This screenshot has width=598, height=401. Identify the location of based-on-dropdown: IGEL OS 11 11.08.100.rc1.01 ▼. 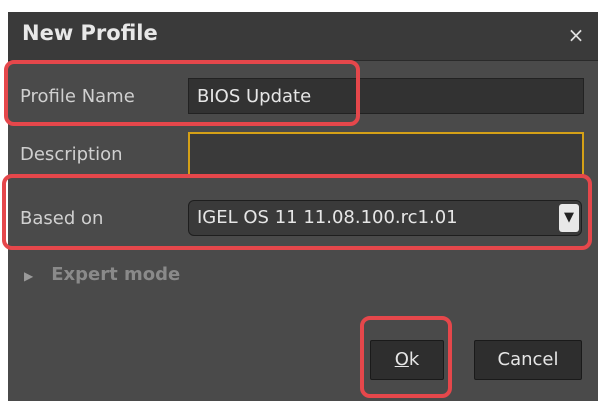
(385, 218).